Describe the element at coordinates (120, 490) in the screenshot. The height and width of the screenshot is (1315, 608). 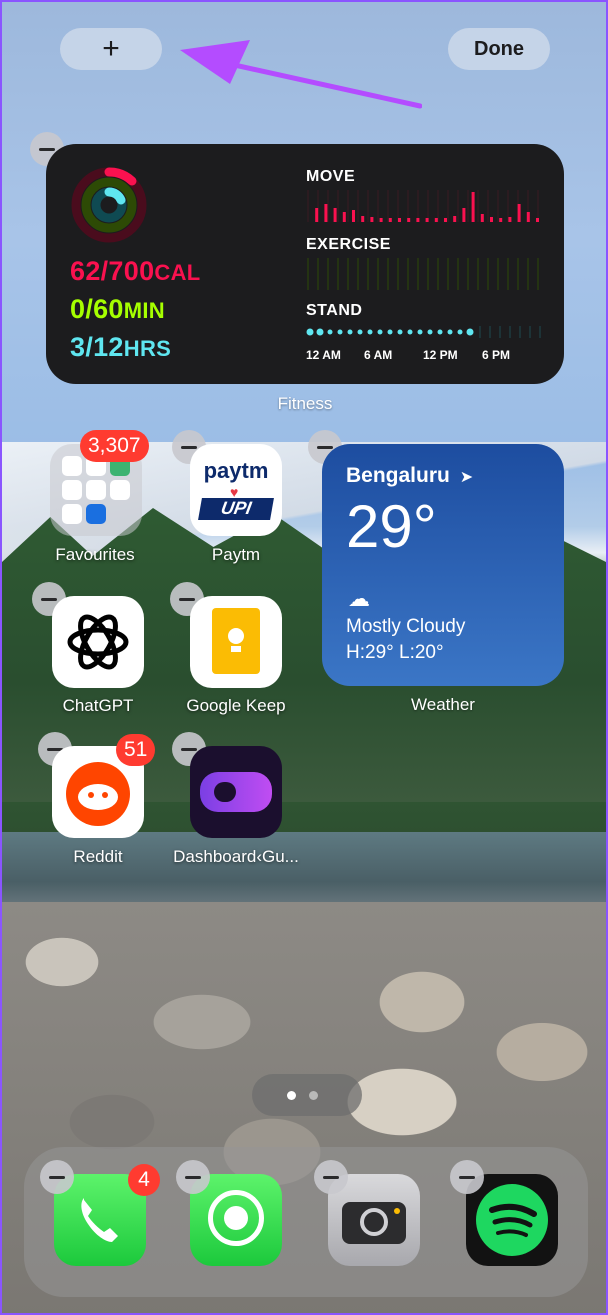
I see `gmail-icon` at that location.